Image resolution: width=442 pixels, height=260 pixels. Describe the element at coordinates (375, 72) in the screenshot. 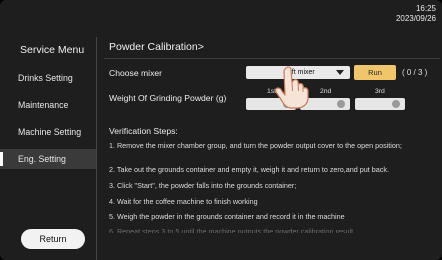

I see `run-button: Run` at that location.